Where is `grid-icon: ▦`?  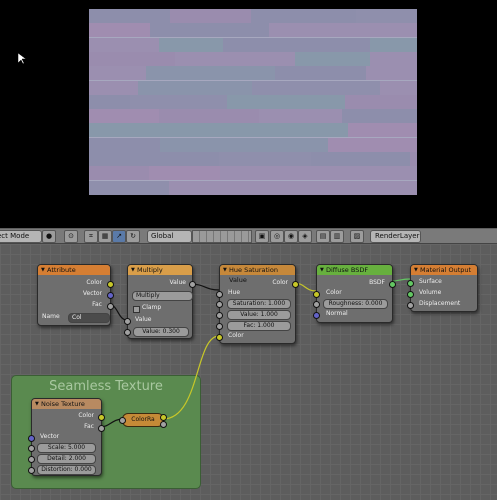
grid-icon: ▦ is located at coordinates (105, 236).